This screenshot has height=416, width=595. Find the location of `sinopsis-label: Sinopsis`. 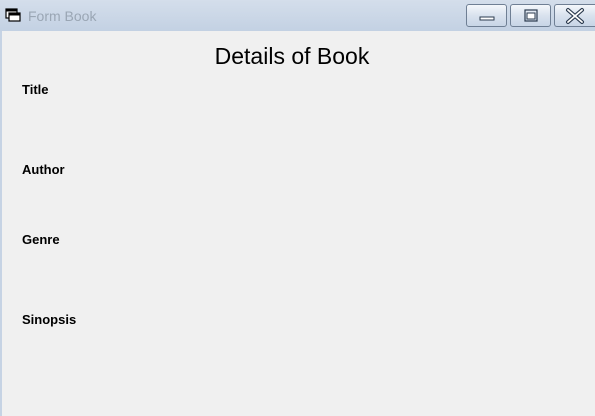

sinopsis-label: Sinopsis is located at coordinates (49, 319).